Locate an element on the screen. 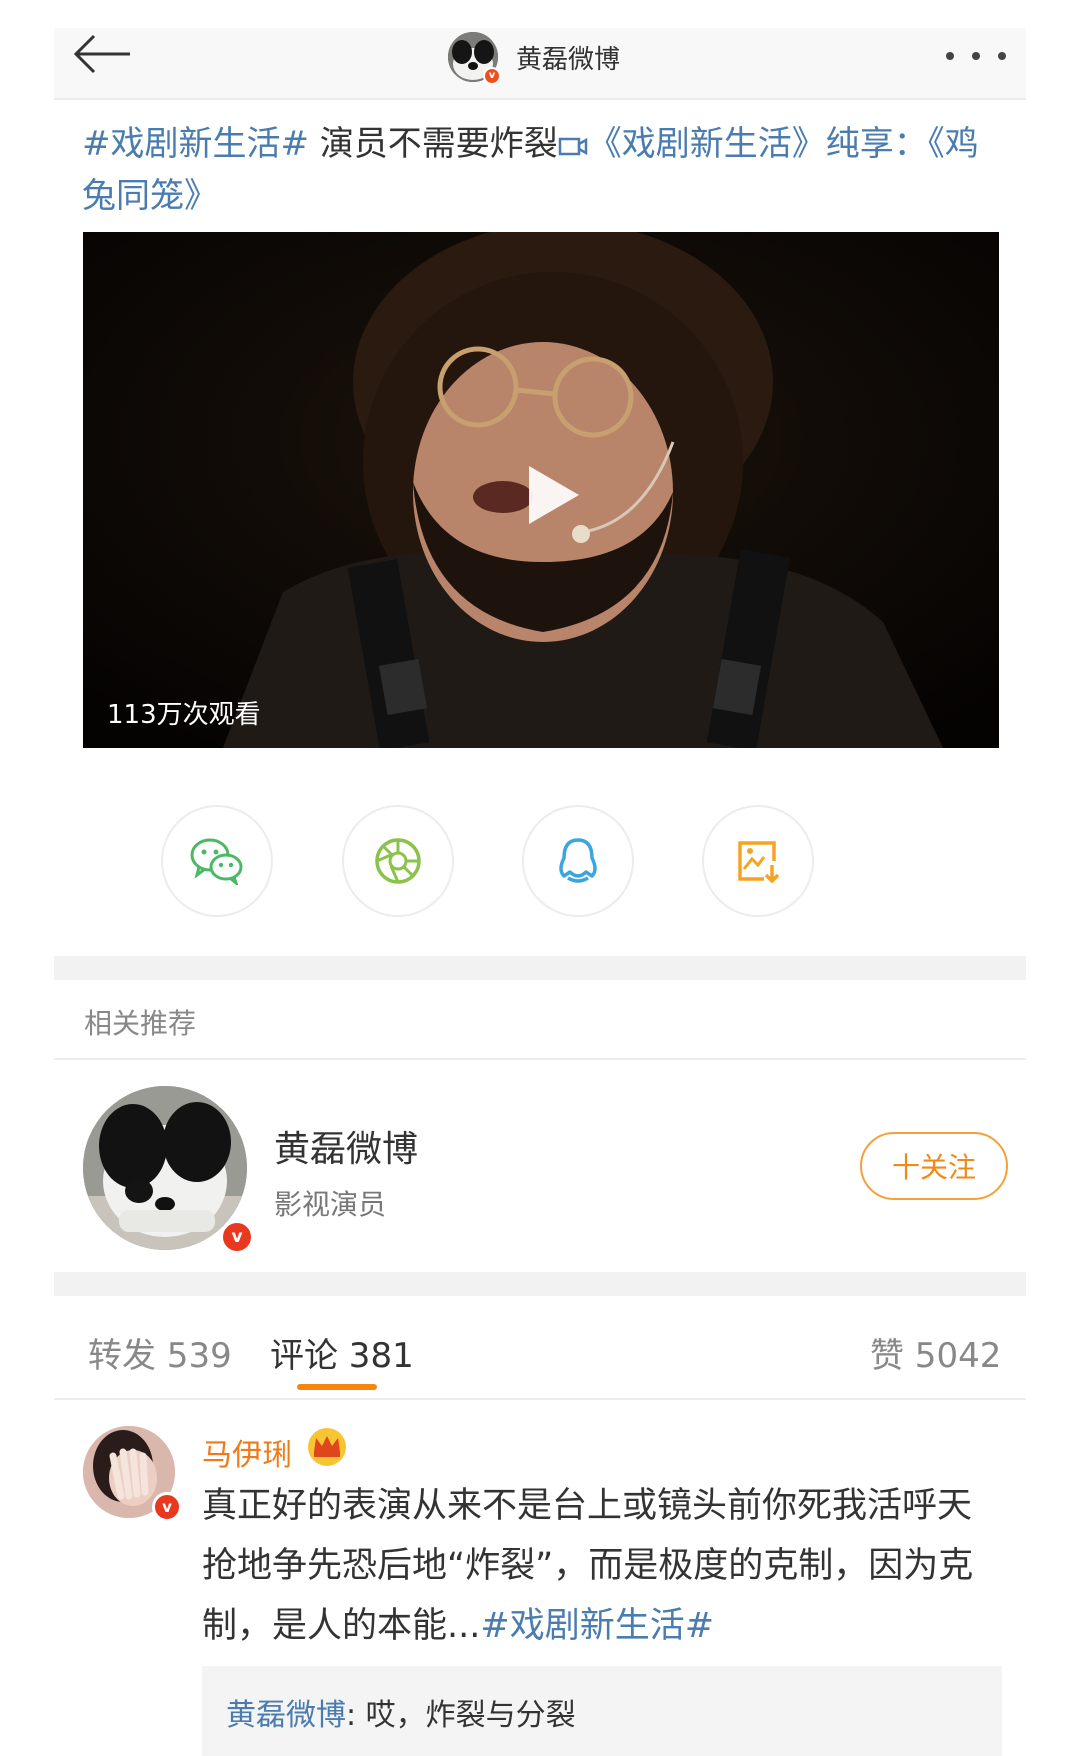 This screenshot has width=1080, height=1756. share-qq-button is located at coordinates (578, 861).